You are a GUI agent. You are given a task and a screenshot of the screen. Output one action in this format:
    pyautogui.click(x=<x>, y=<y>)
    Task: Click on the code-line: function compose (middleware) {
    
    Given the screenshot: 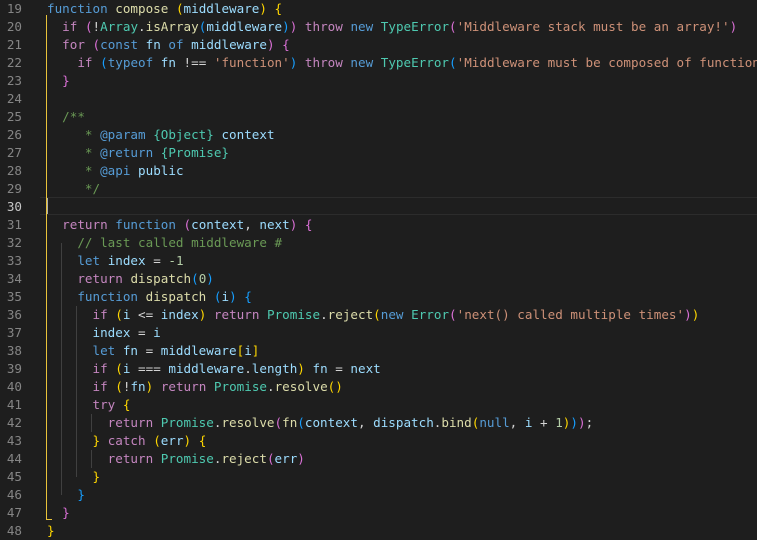 What is the action you would take?
    pyautogui.click(x=164, y=9)
    